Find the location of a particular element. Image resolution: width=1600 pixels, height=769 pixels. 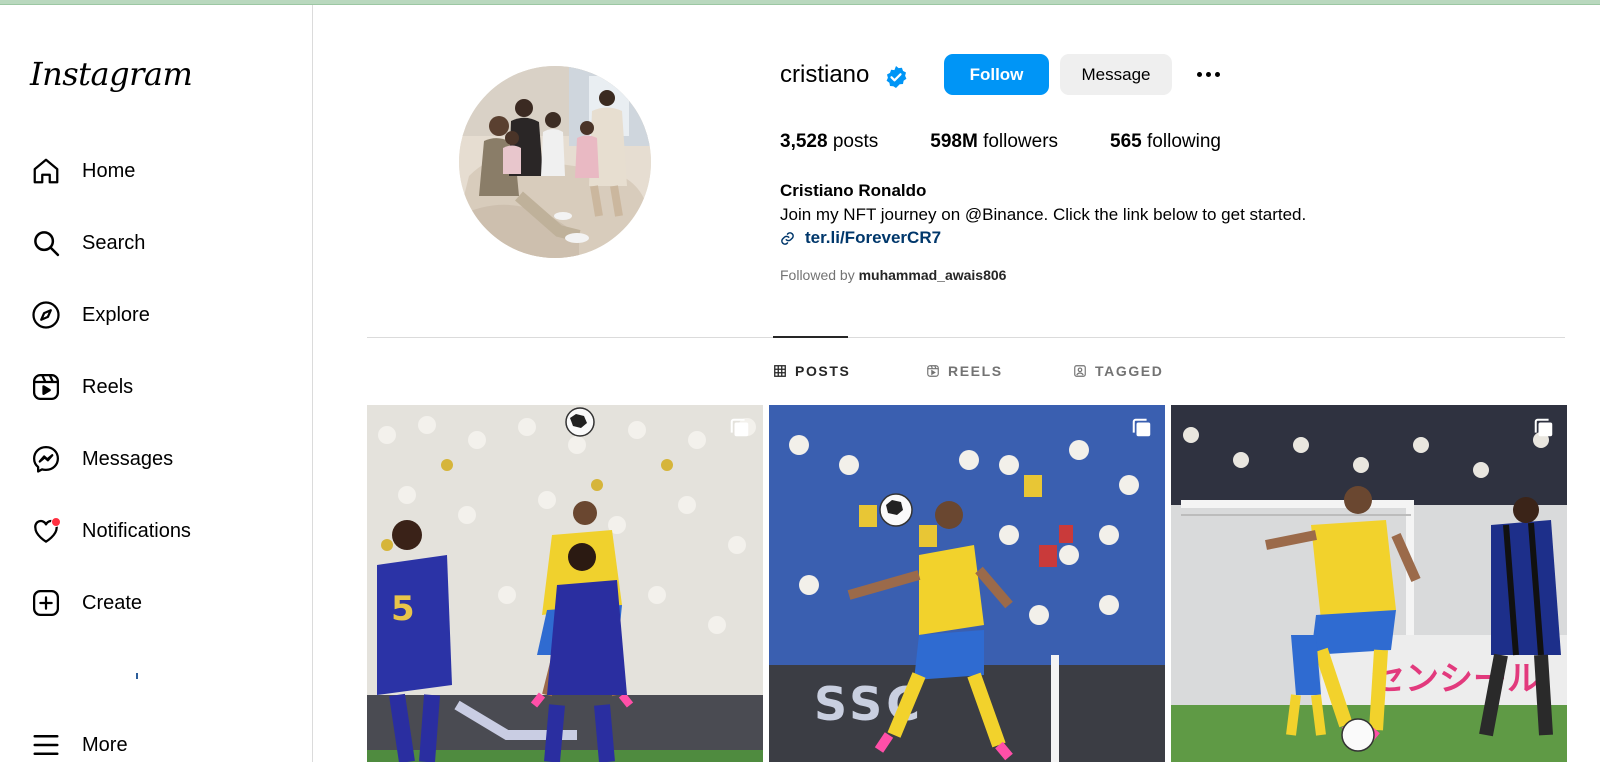

verified-badge-icon is located at coordinates (896, 77).